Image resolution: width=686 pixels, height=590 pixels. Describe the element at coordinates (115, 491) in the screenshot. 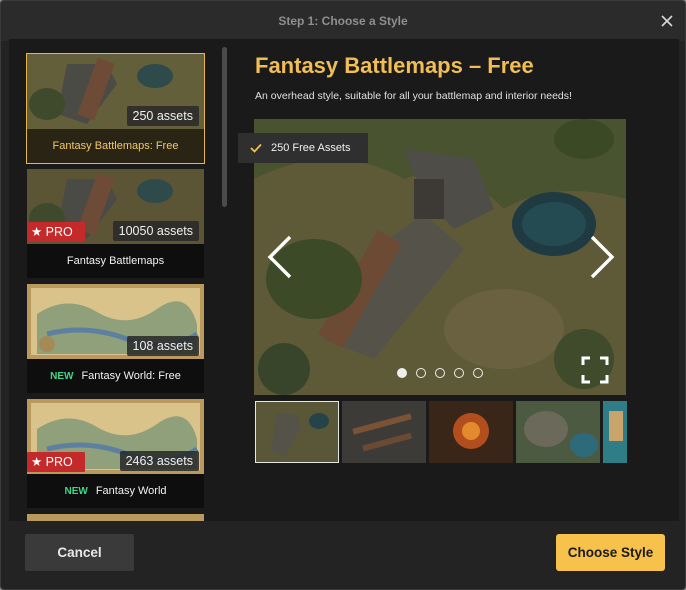

I see `style-card-label: NEW Fantasy World` at that location.